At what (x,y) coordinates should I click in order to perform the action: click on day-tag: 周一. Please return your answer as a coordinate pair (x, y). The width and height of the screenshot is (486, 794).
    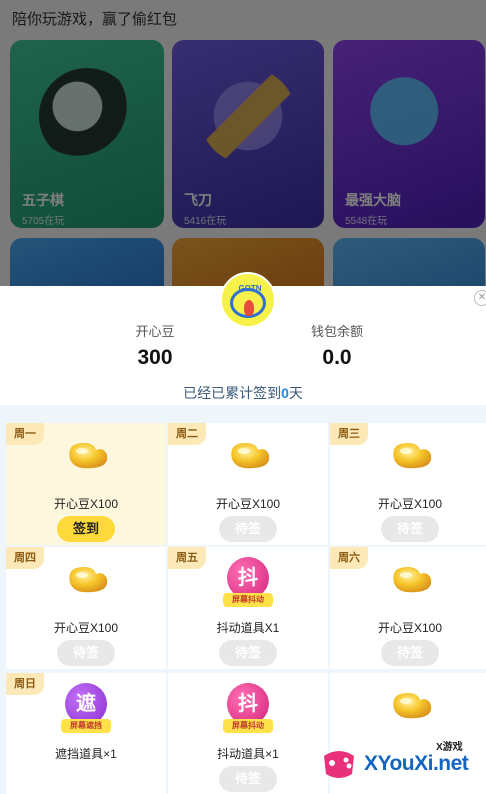
    Looking at the image, I should click on (25, 434).